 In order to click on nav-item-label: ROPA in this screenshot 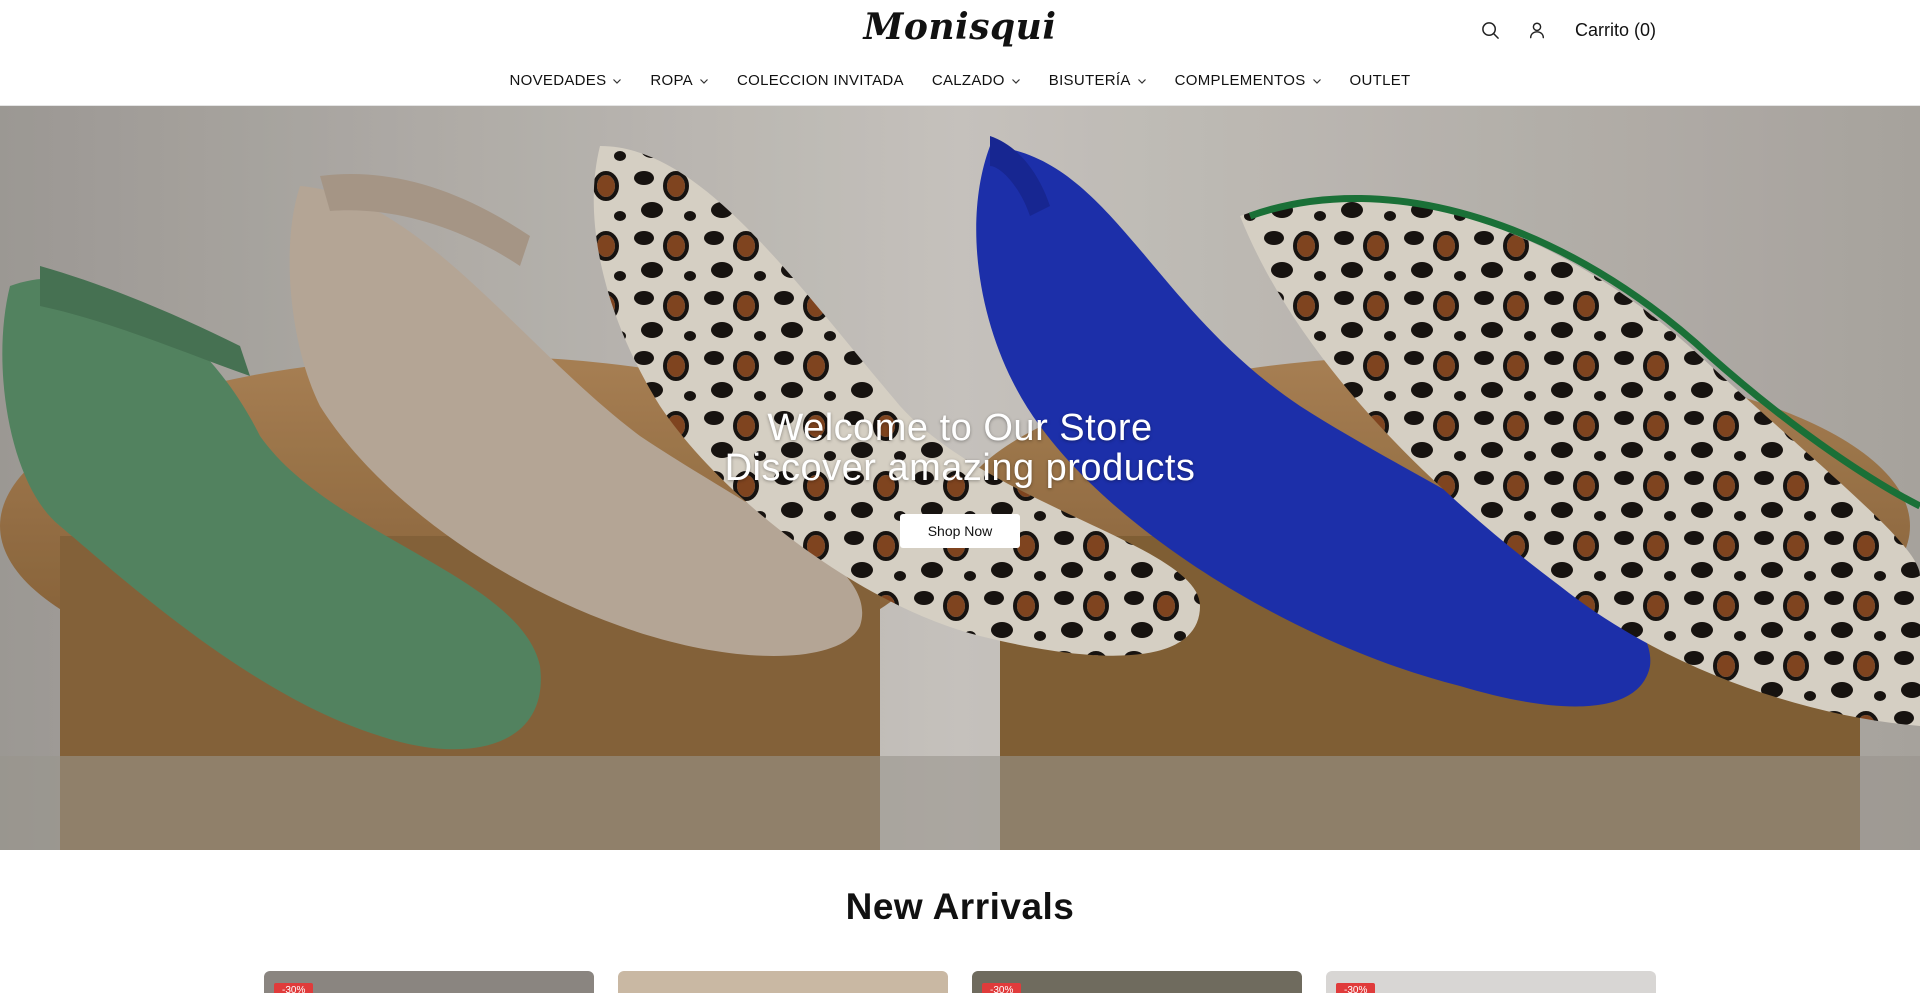, I will do `click(671, 80)`.